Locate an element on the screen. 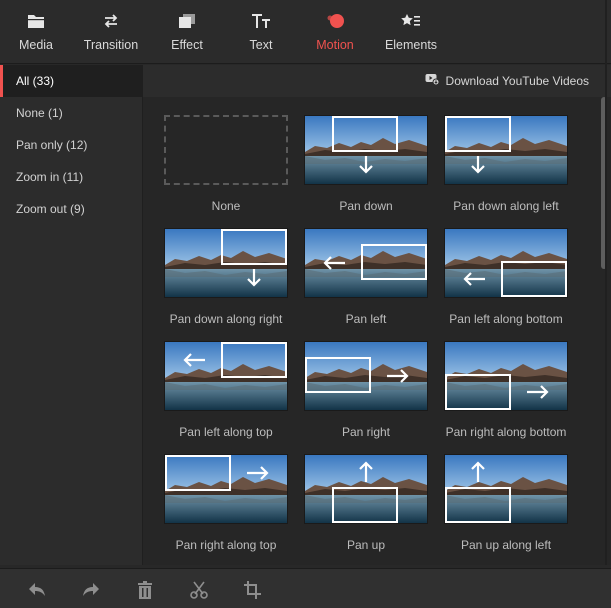 The width and height of the screenshot is (611, 608). youtube-download-icon is located at coordinates (432, 80).